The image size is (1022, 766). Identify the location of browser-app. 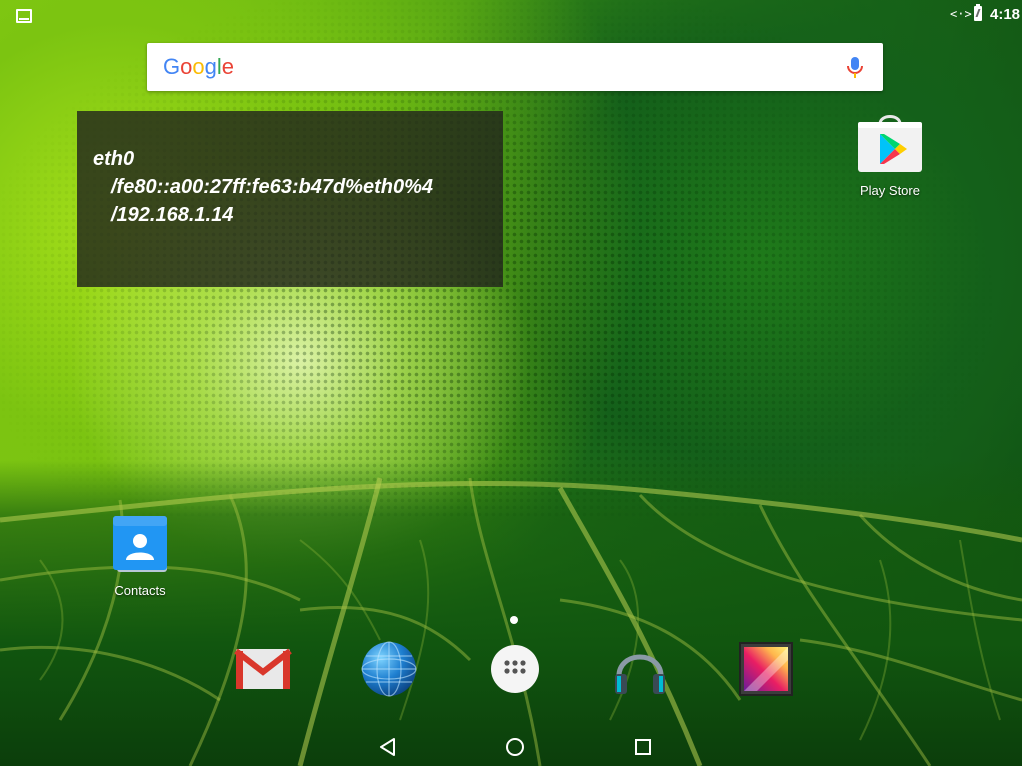
(389, 669).